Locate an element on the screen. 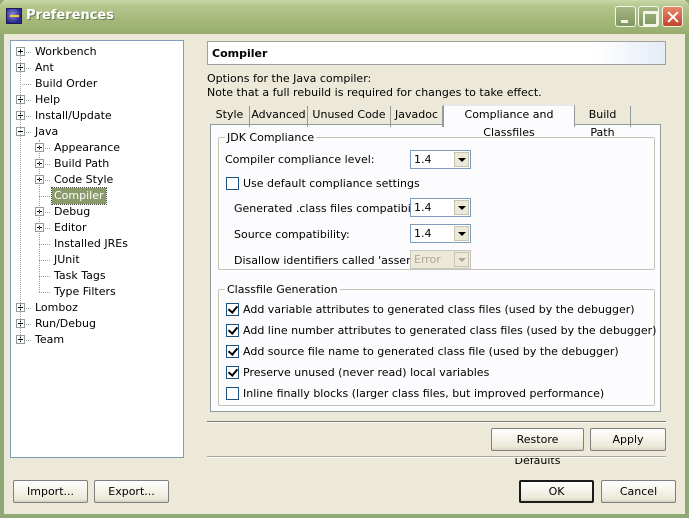 The height and width of the screenshot is (518, 689). tree-item: Build Path is located at coordinates (96, 164).